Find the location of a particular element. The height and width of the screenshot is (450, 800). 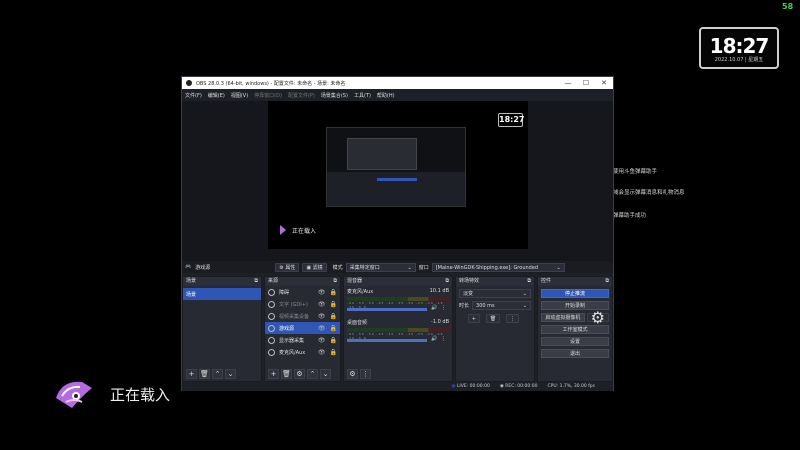

menu-scene-collection: 场景集合(S) is located at coordinates (334, 95).